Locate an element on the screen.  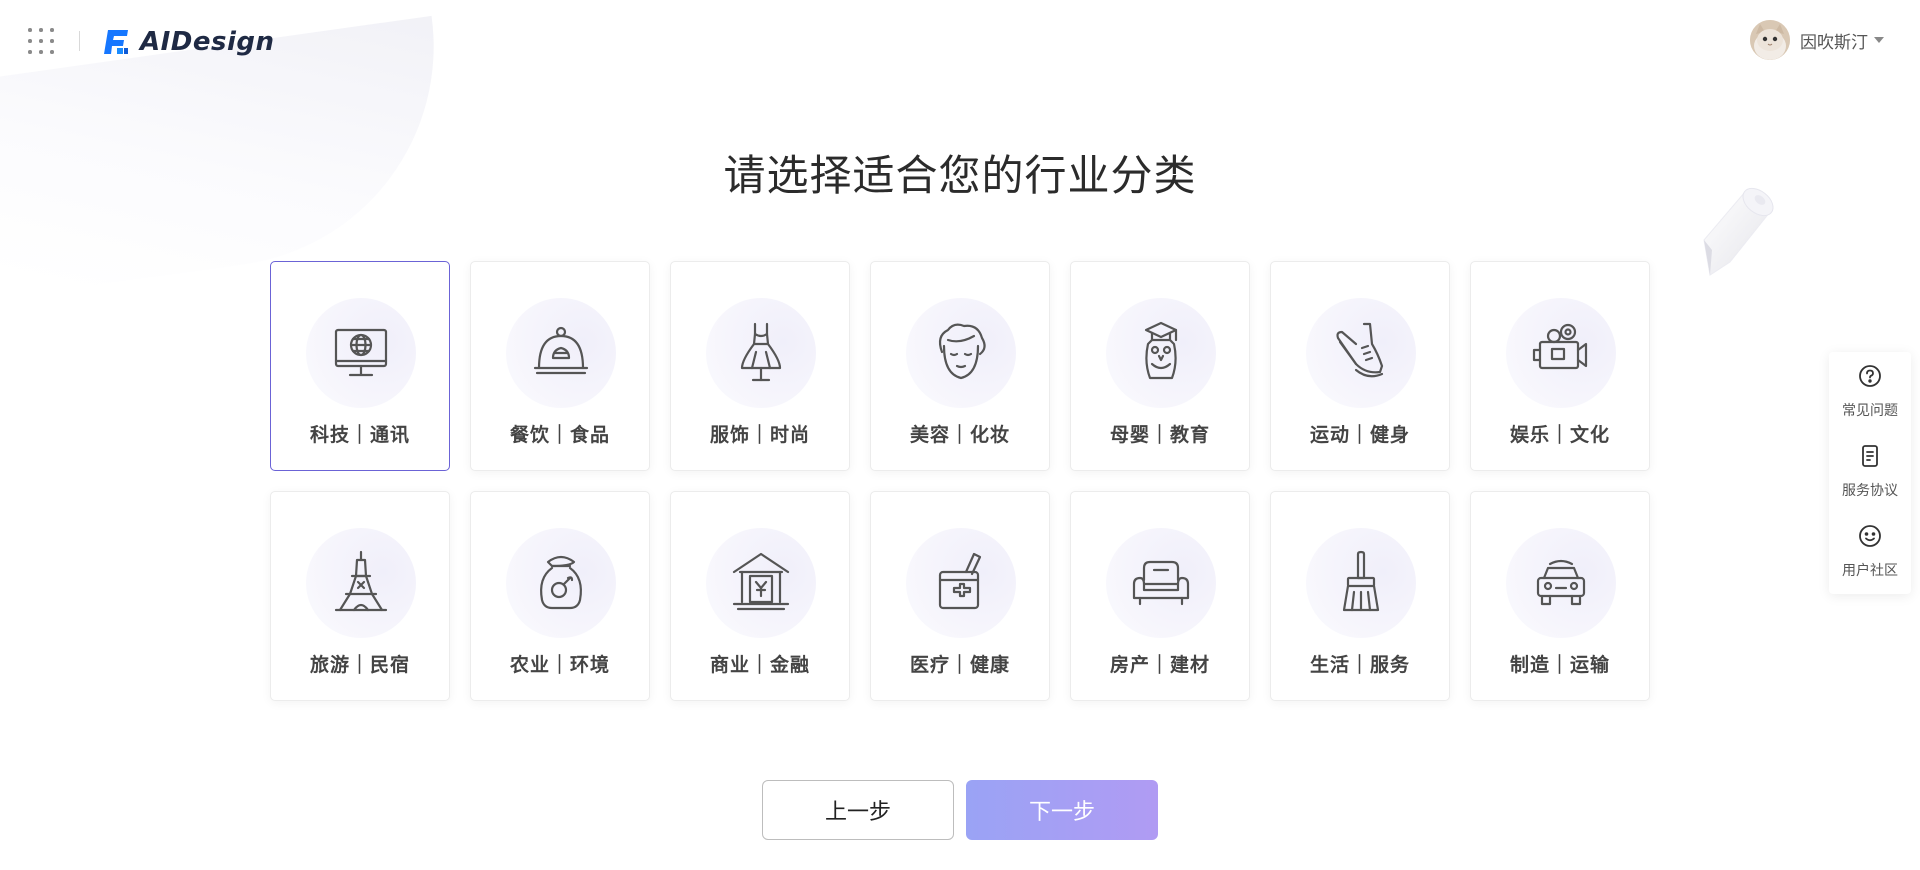
top-bar: AIDesign 因吹斯汀 is located at coordinates (960, 41).